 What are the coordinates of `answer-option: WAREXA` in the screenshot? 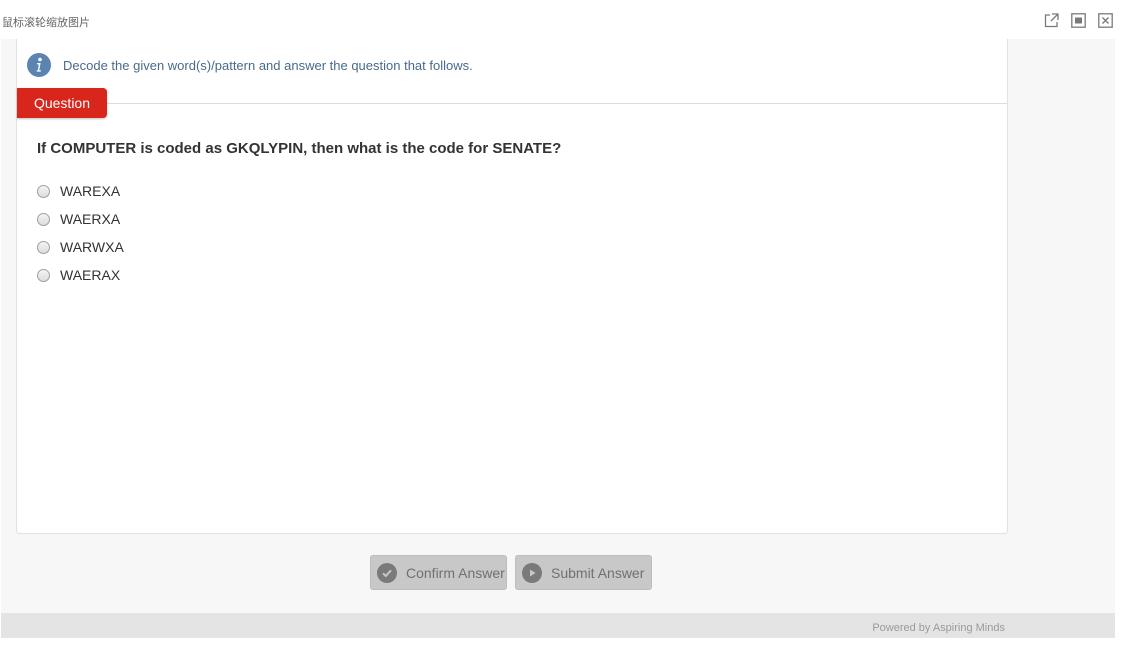 It's located at (80, 191).